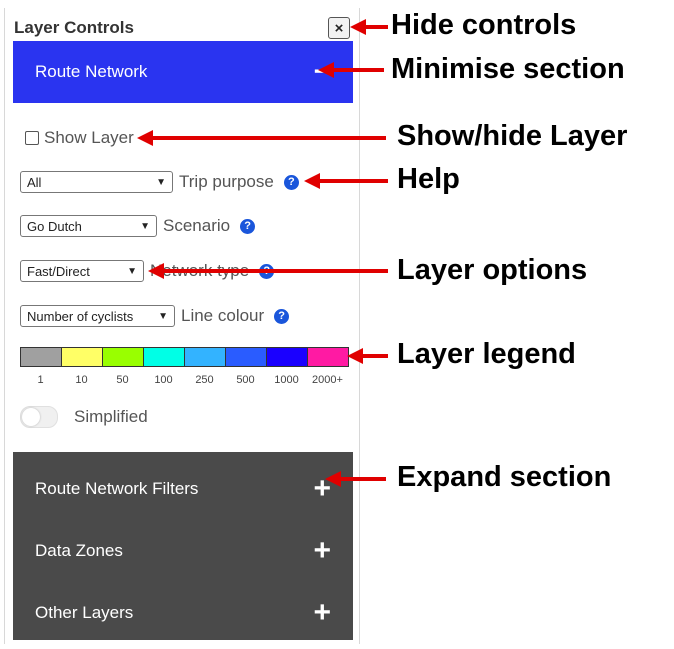 Image resolution: width=674 pixels, height=649 pixels. I want to click on annotation-show-hide-layer: Show/hide Layer, so click(512, 136).